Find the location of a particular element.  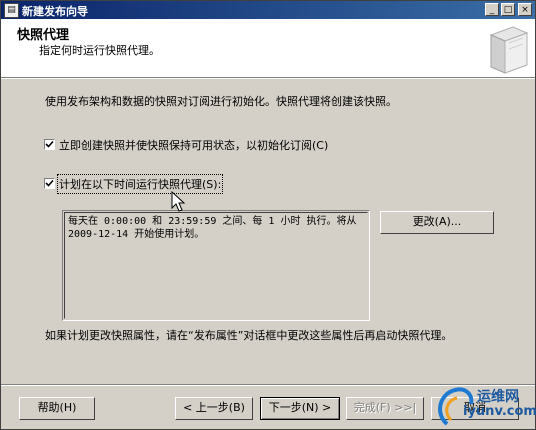

back-button: < 上一步(B) is located at coordinates (214, 408).